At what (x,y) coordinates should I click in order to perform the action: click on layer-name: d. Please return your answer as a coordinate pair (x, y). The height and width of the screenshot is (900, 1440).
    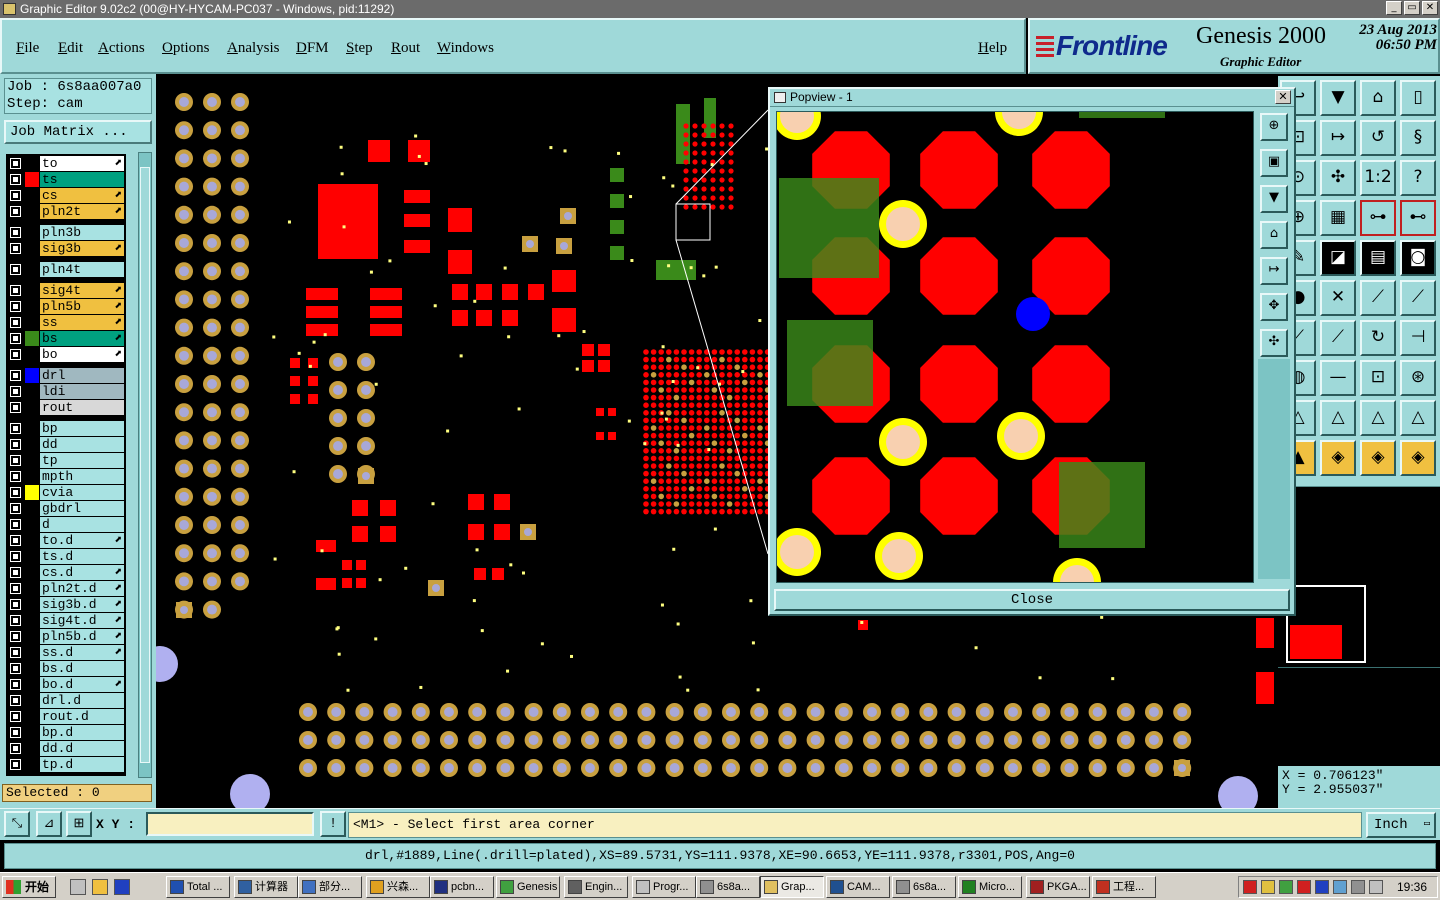
    Looking at the image, I should click on (82, 524).